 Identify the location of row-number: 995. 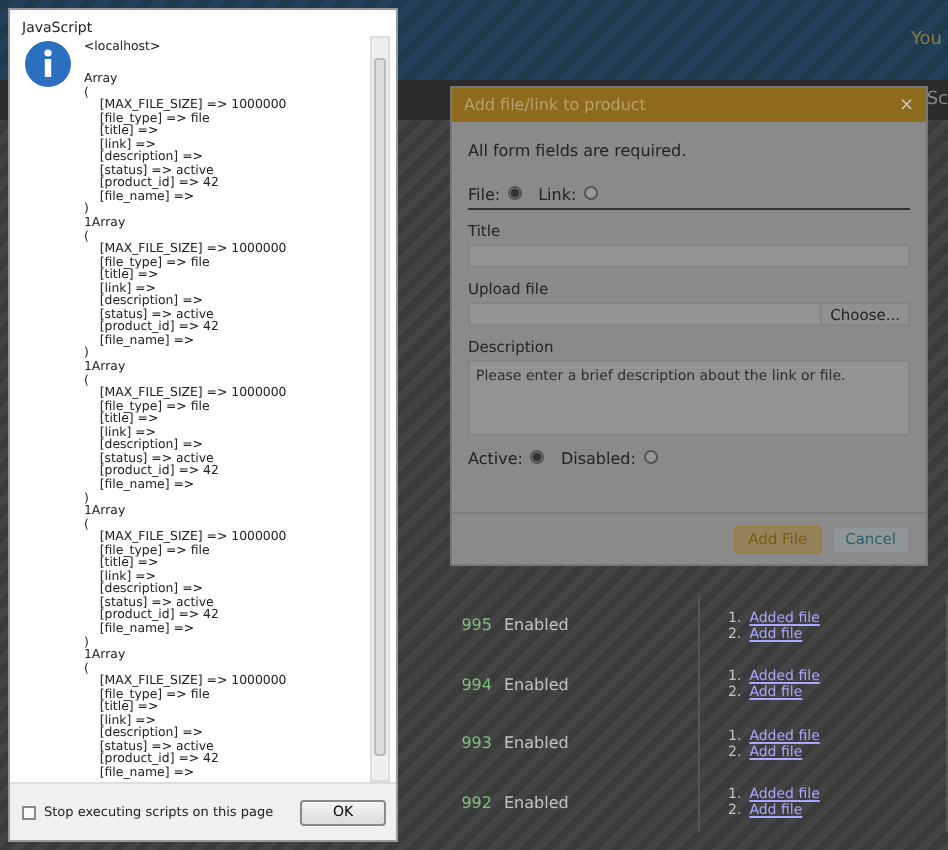
(476, 625).